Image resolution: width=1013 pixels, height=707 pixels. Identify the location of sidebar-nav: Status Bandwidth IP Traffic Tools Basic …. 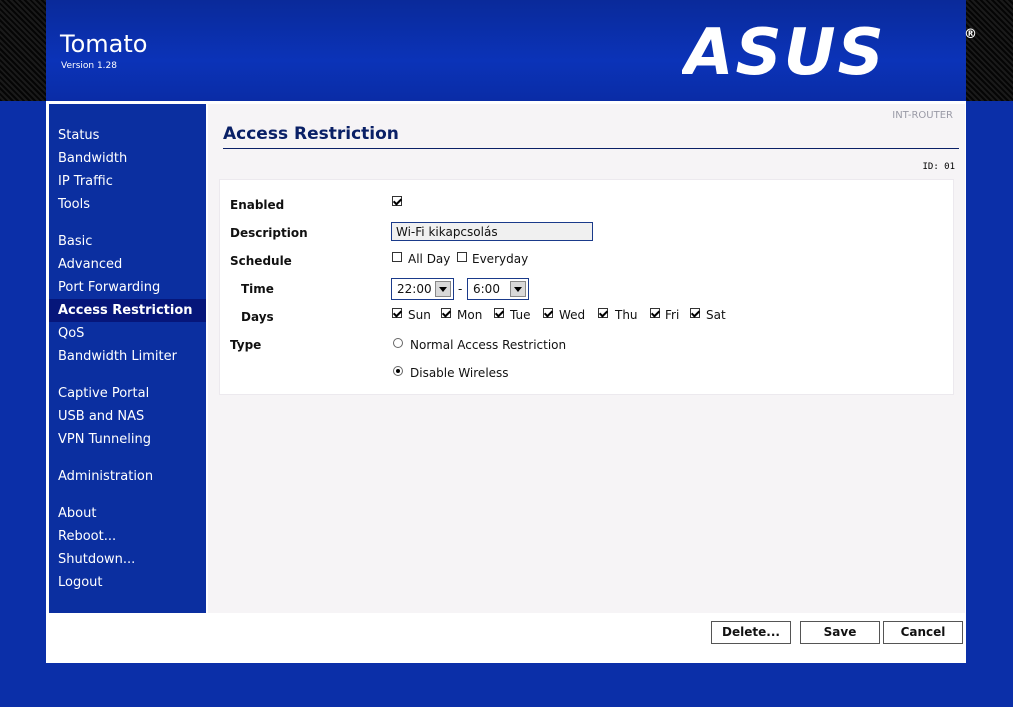
(127, 358).